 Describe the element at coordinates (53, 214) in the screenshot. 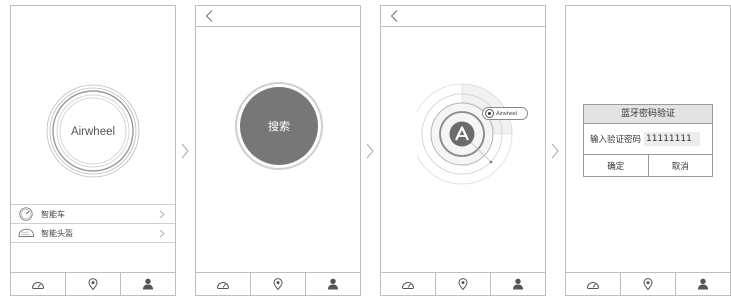

I see `device-item-label: 智能车` at that location.